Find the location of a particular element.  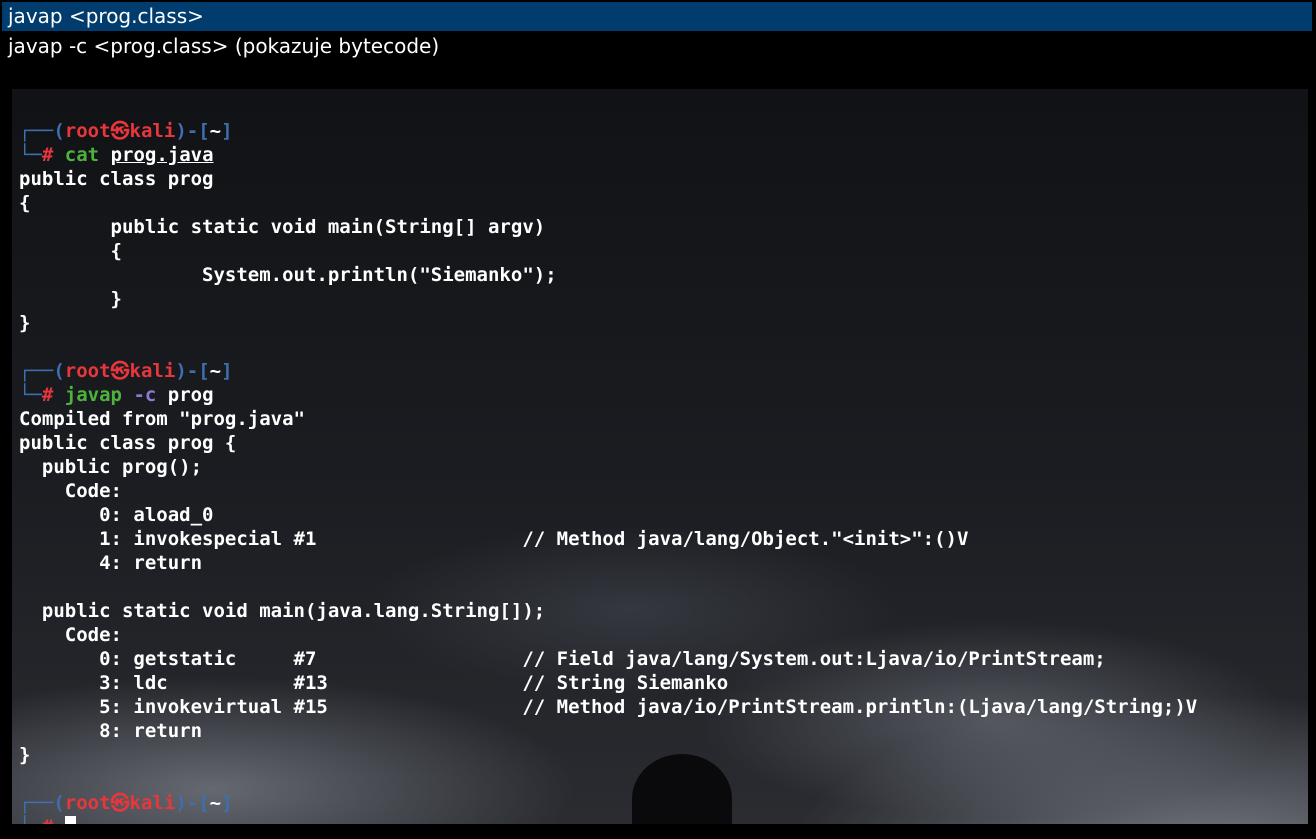

command-line: └─# javap -c prog is located at coordinates (116, 395).